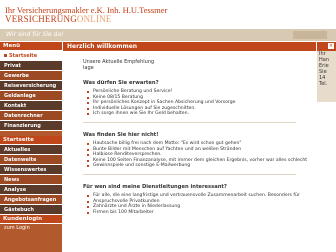 The height and width of the screenshot is (252, 336). I want to click on site-logo-main: VERSICHERUNG, so click(41, 19).